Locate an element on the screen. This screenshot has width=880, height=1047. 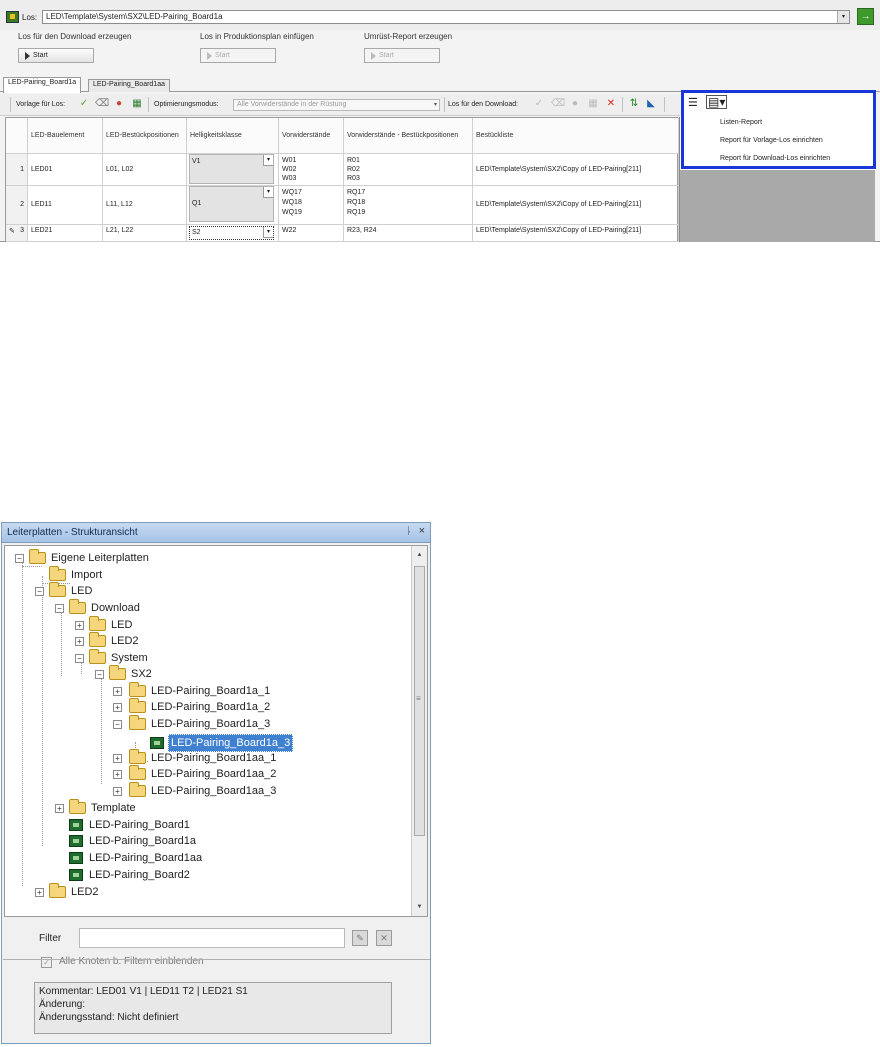
tree-node-folder: Import is located at coordinates (76, 574).